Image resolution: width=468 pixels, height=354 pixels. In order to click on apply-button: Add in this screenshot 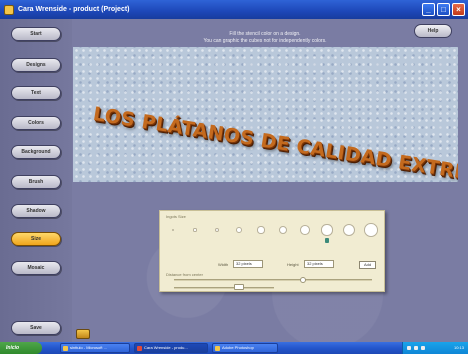, I will do `click(367, 265)`.